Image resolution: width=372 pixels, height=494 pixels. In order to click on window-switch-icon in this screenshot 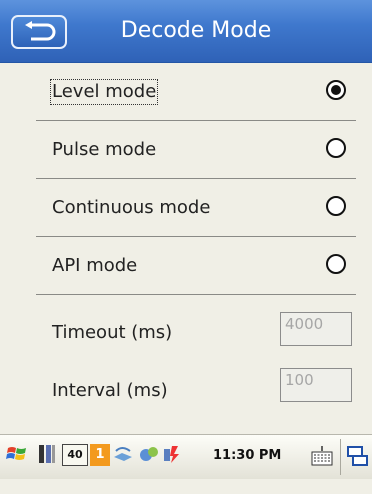, I will do `click(357, 456)`.